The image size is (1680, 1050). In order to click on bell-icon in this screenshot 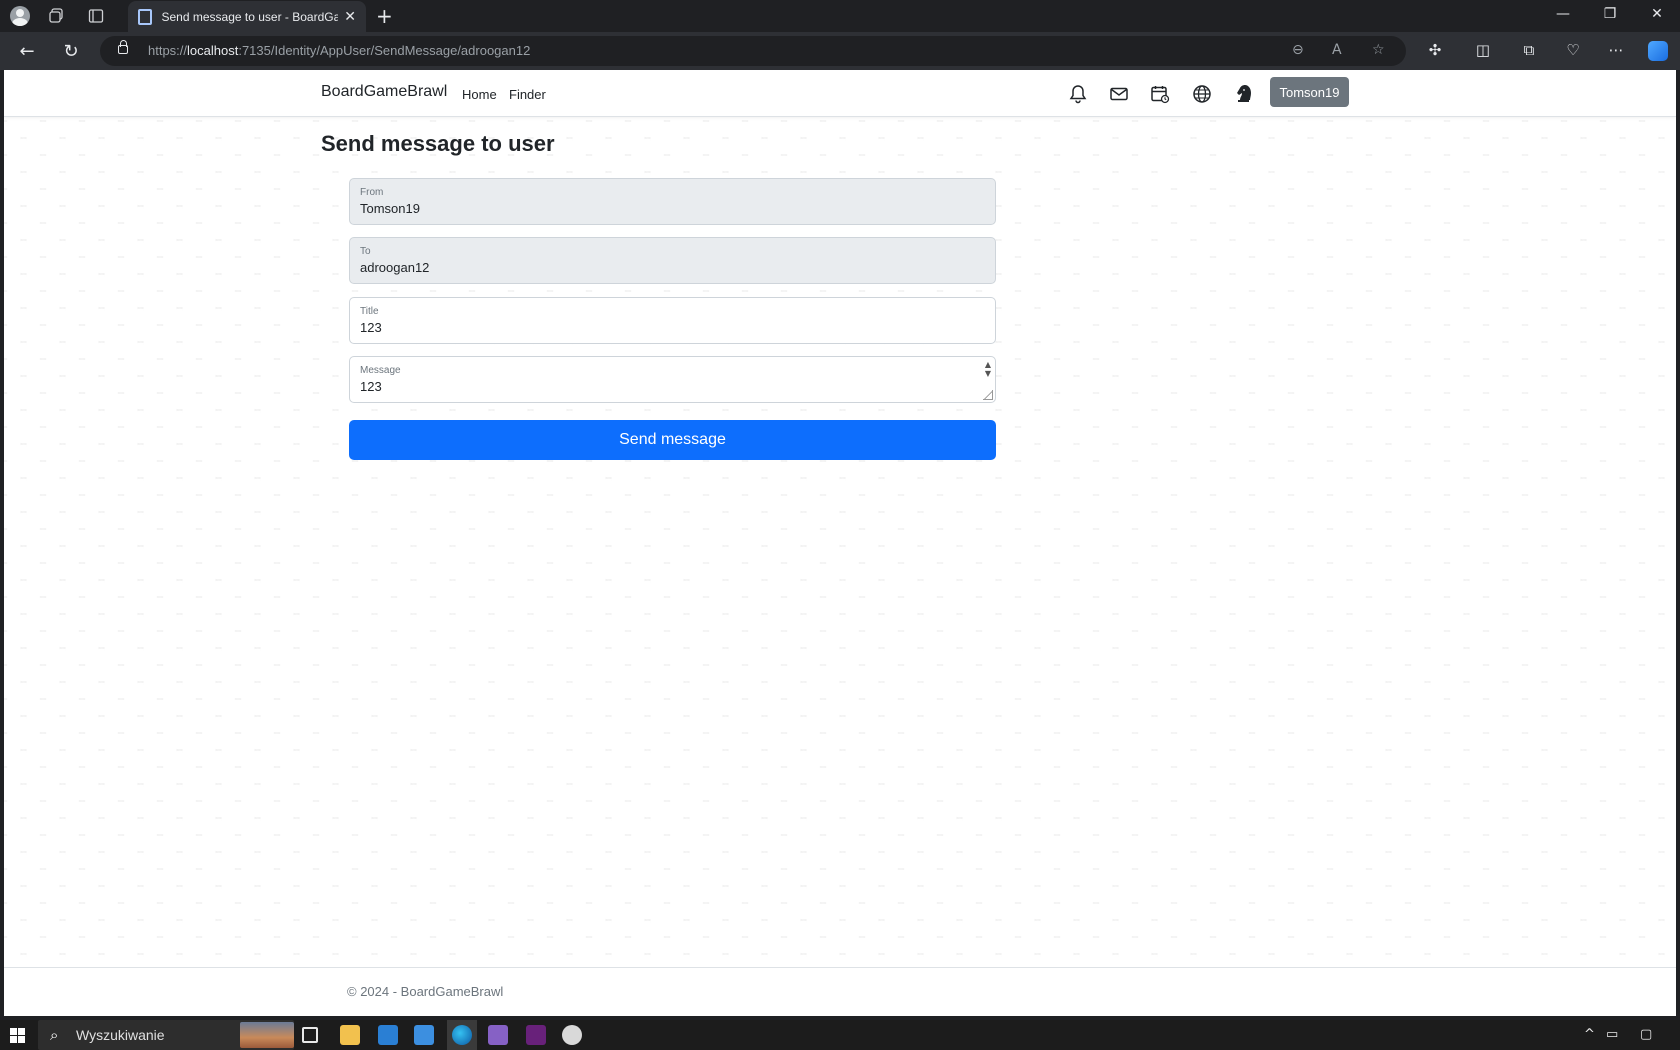, I will do `click(1078, 94)`.